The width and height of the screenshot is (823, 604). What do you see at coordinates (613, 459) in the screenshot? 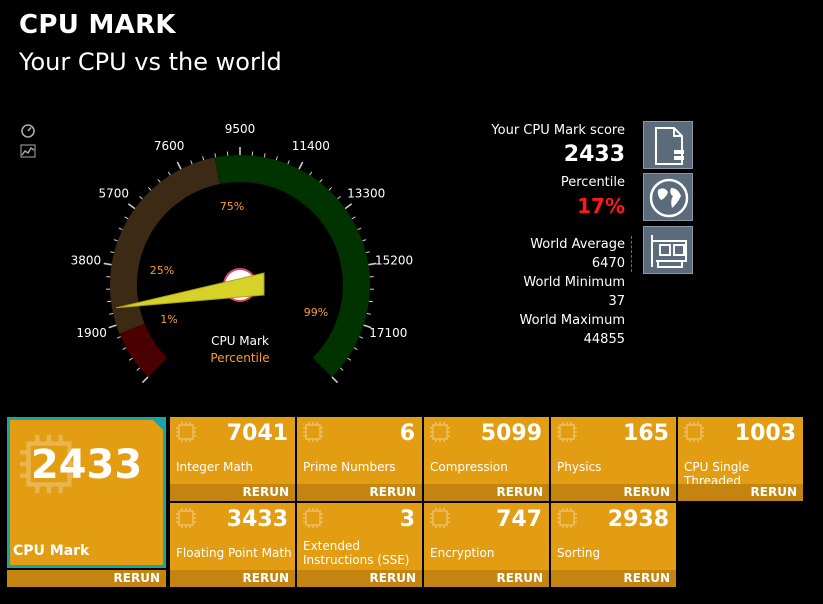
I see `physics-tile: 165 Physics RERUN` at bounding box center [613, 459].